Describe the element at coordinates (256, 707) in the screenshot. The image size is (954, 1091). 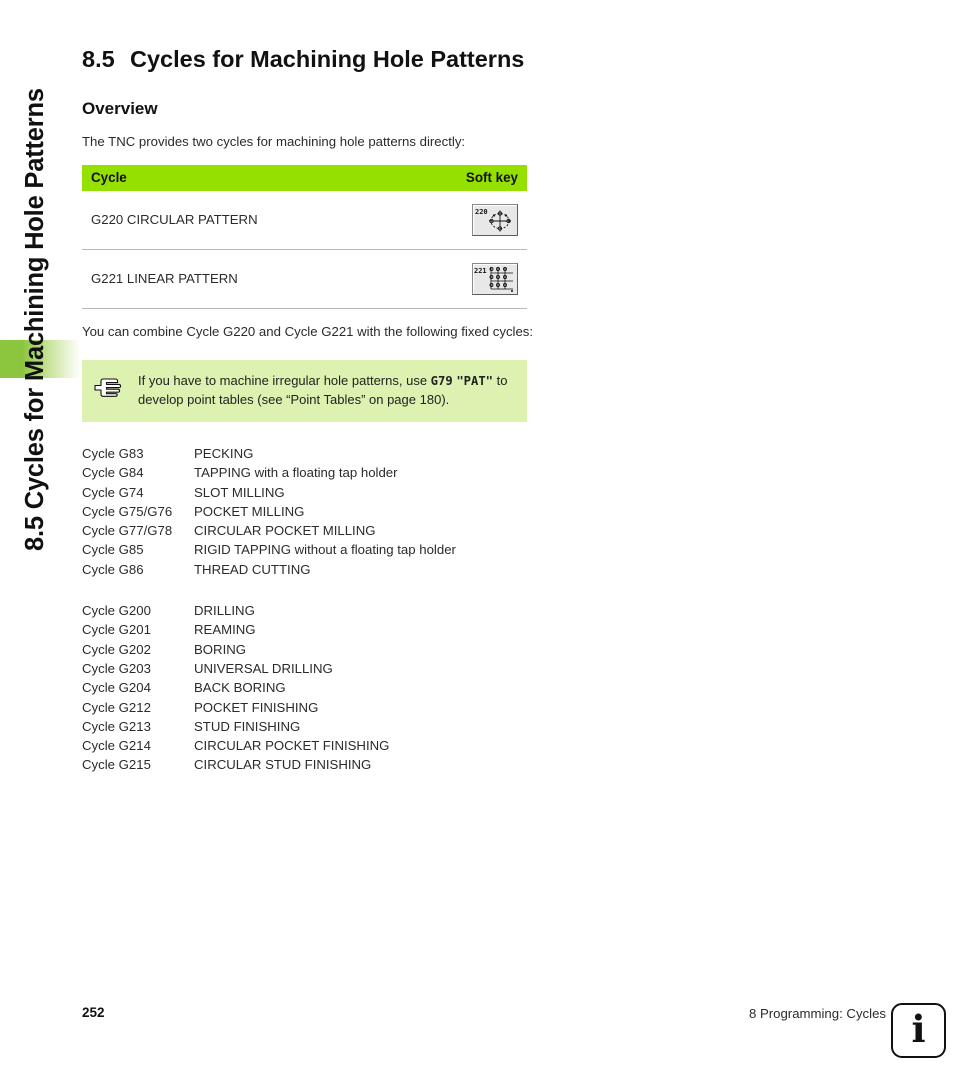
I see `cycle-desc: POCKET FINISHING` at that location.